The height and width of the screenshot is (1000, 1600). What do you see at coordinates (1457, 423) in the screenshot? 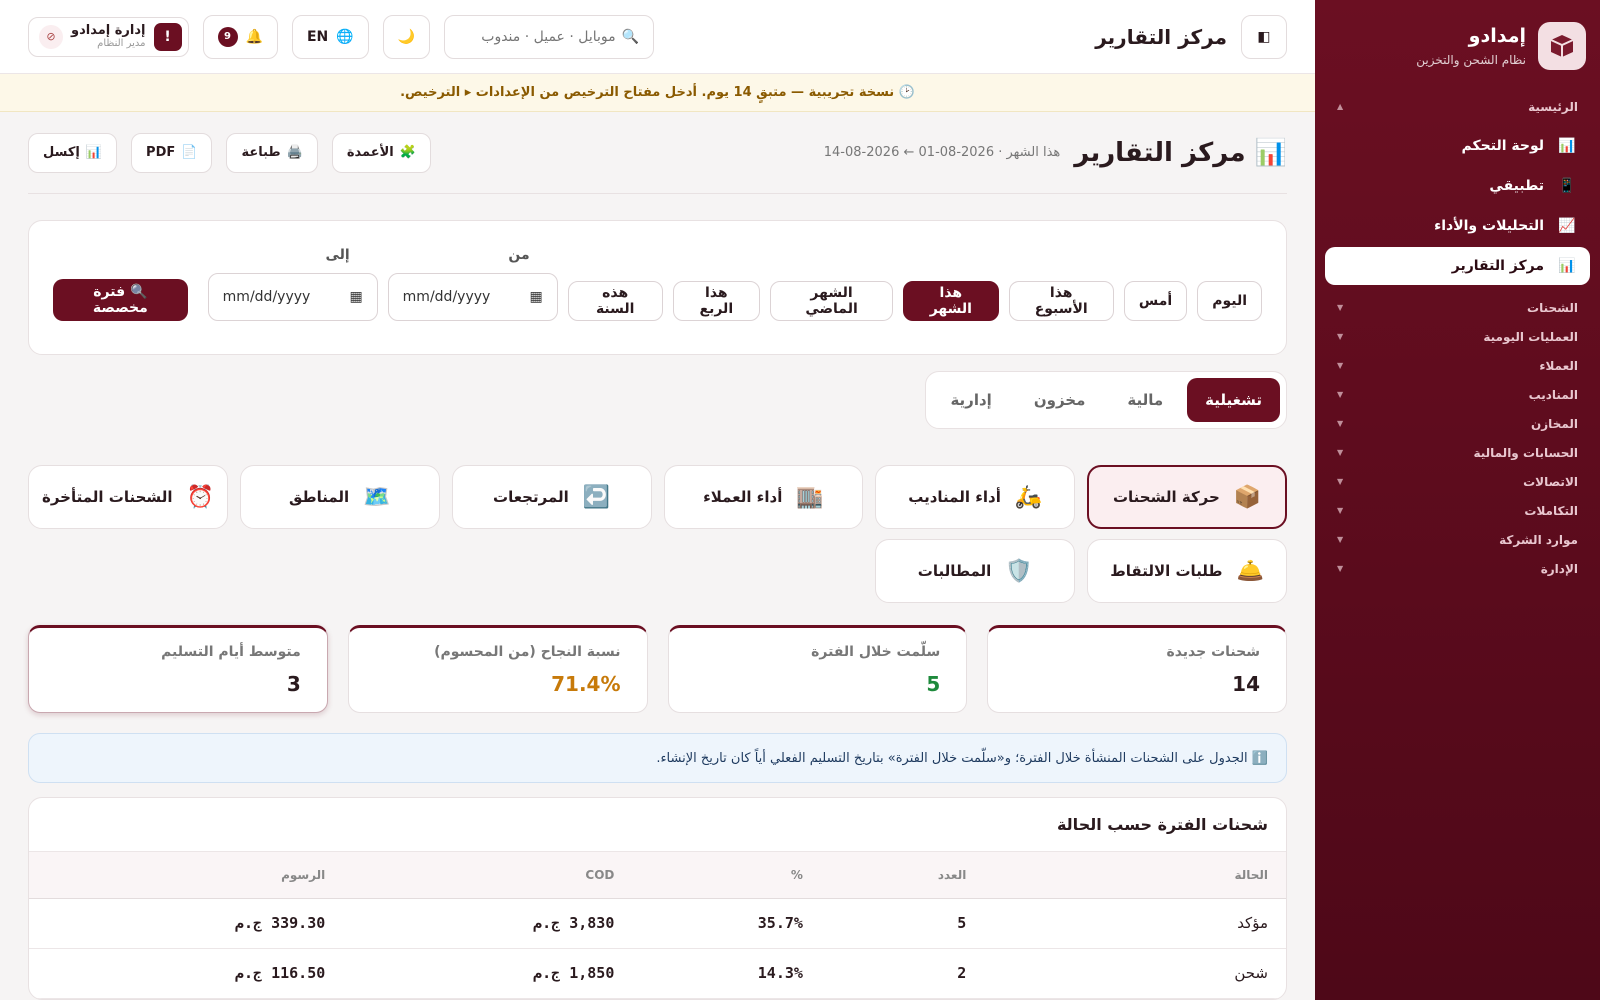
I see `sidebar-section-warehouses: المخازن ▼` at bounding box center [1457, 423].